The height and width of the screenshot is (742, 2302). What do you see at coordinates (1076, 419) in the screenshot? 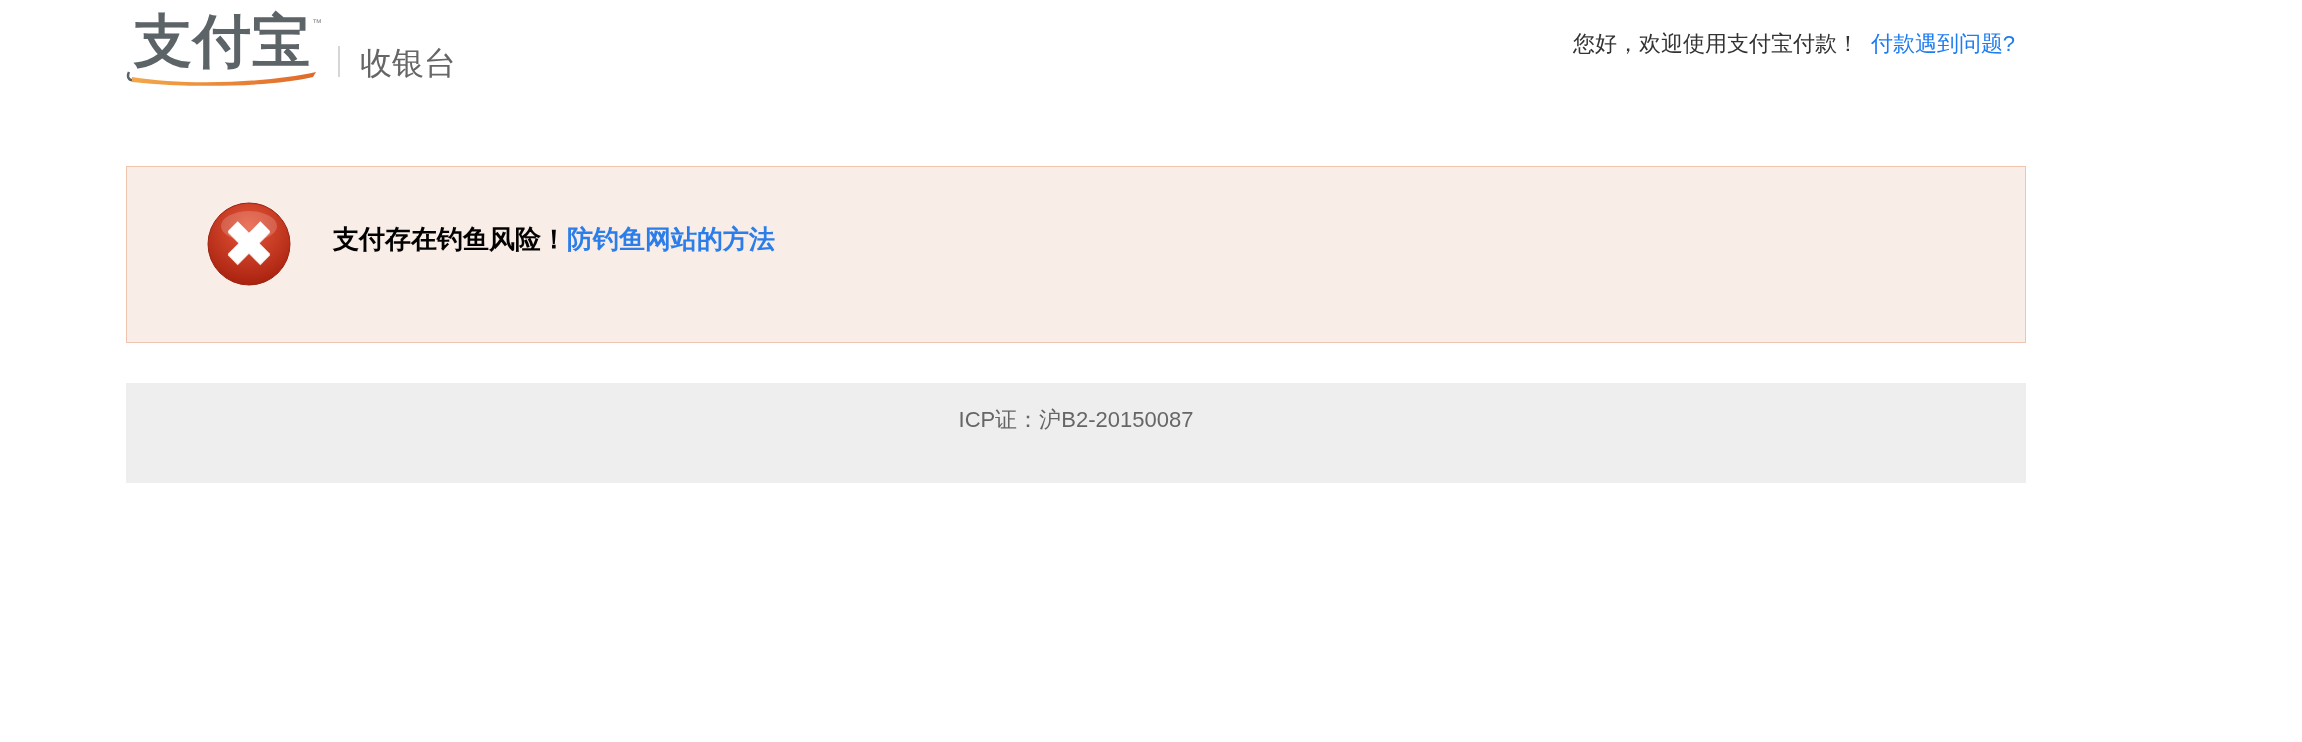
I see `icp-license-text: ICP证：沪B2-20150087` at bounding box center [1076, 419].